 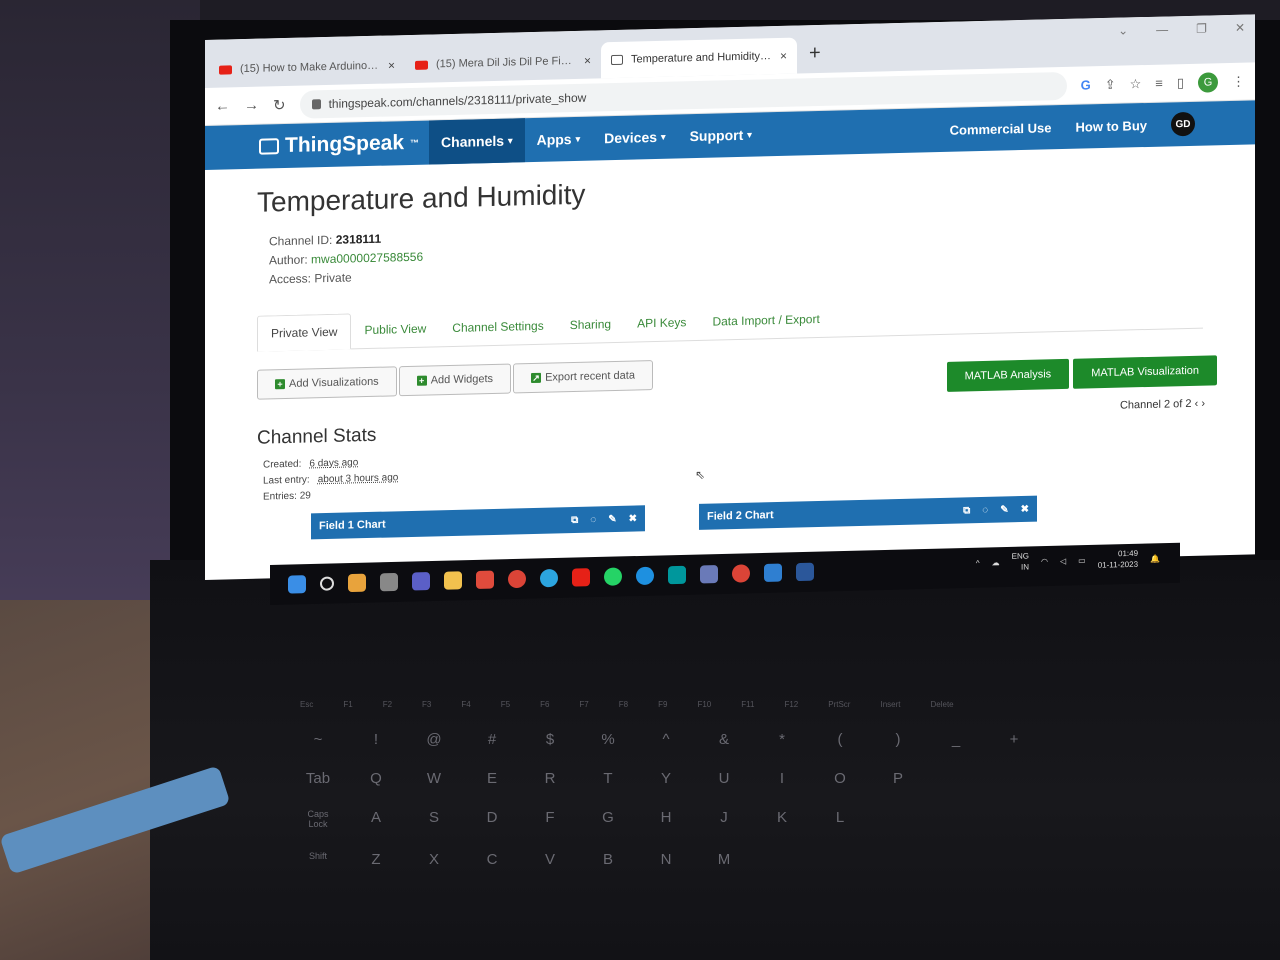 What do you see at coordinates (317, 145) in the screenshot?
I see `thingspeak-logo: ThingSpeak ™` at bounding box center [317, 145].